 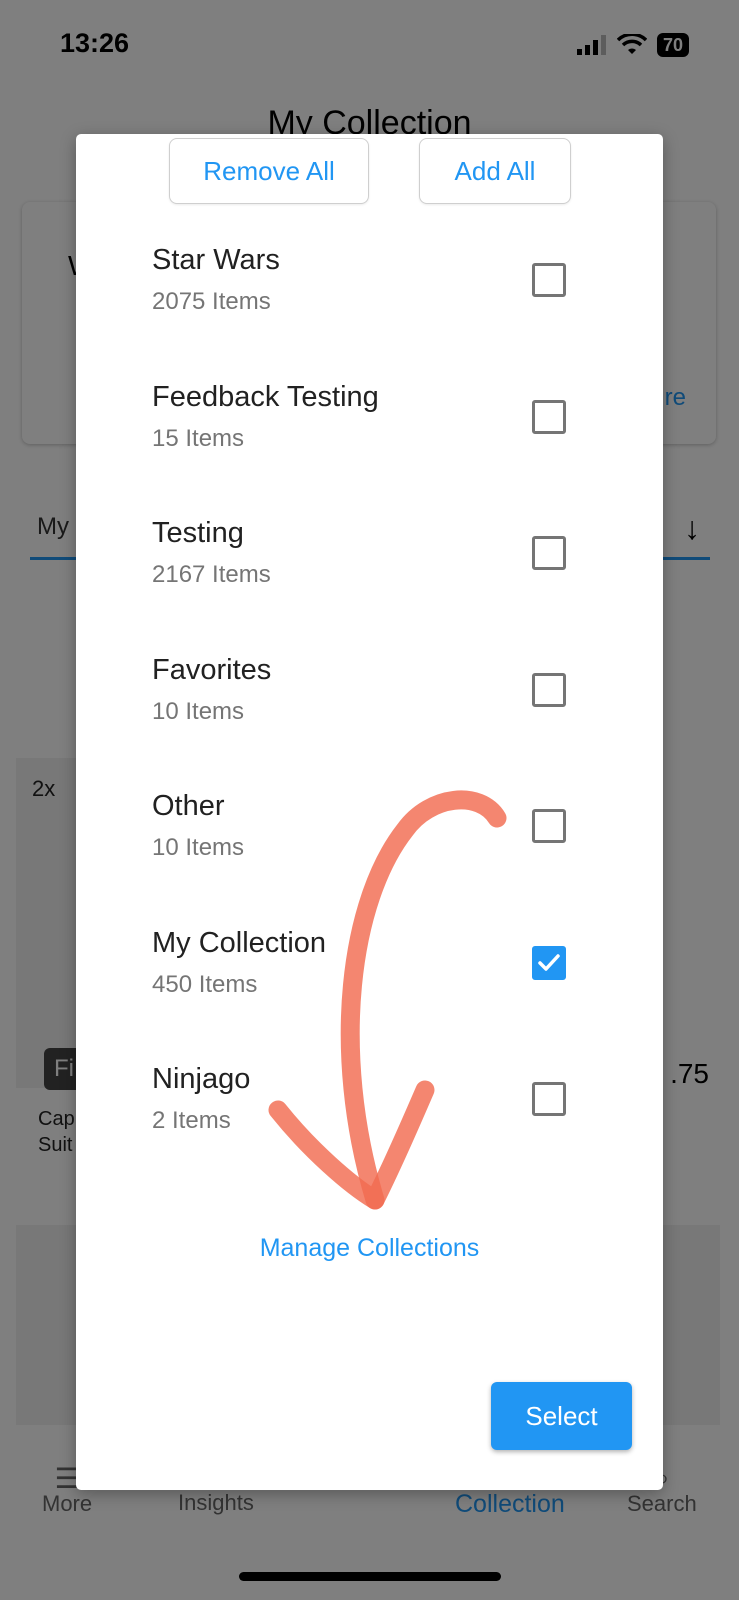 What do you see at coordinates (561, 1416) in the screenshot?
I see `select-button: Select` at bounding box center [561, 1416].